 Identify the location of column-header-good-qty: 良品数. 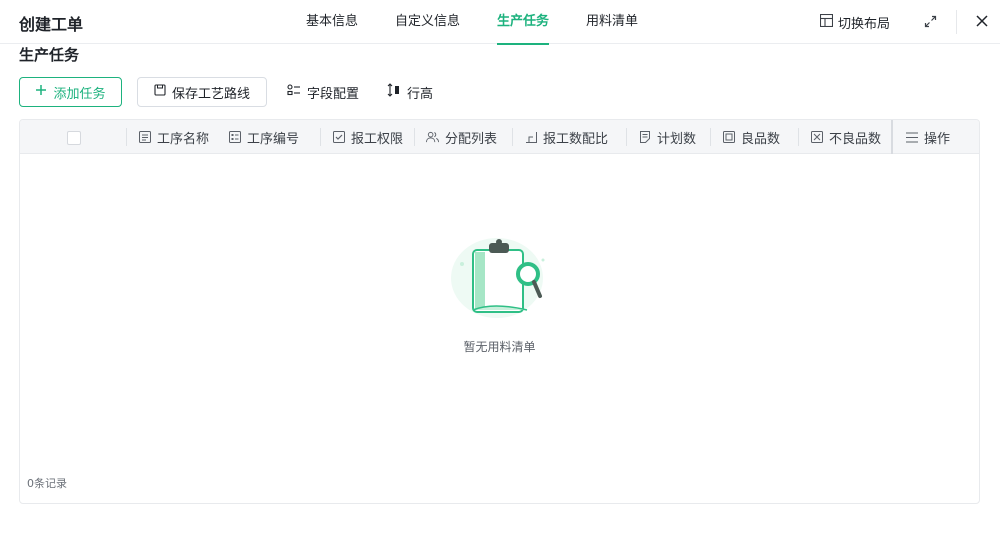
(754, 137).